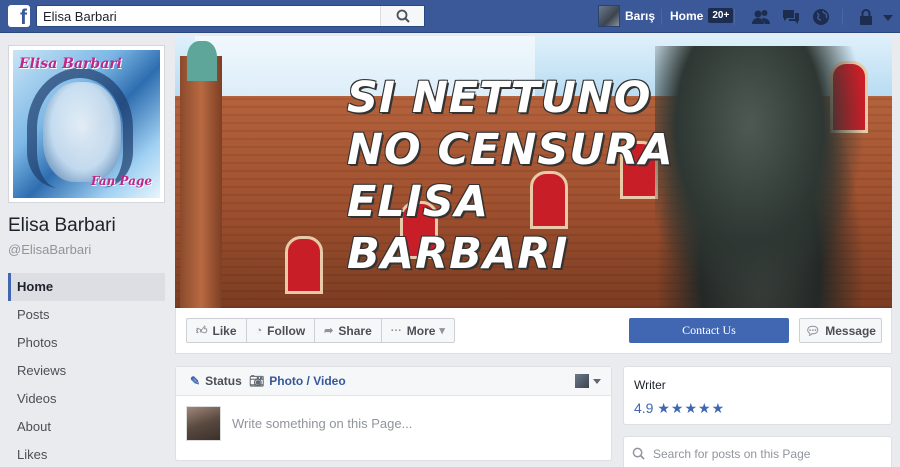 The image size is (900, 467). I want to click on cover-tower, so click(201, 182).